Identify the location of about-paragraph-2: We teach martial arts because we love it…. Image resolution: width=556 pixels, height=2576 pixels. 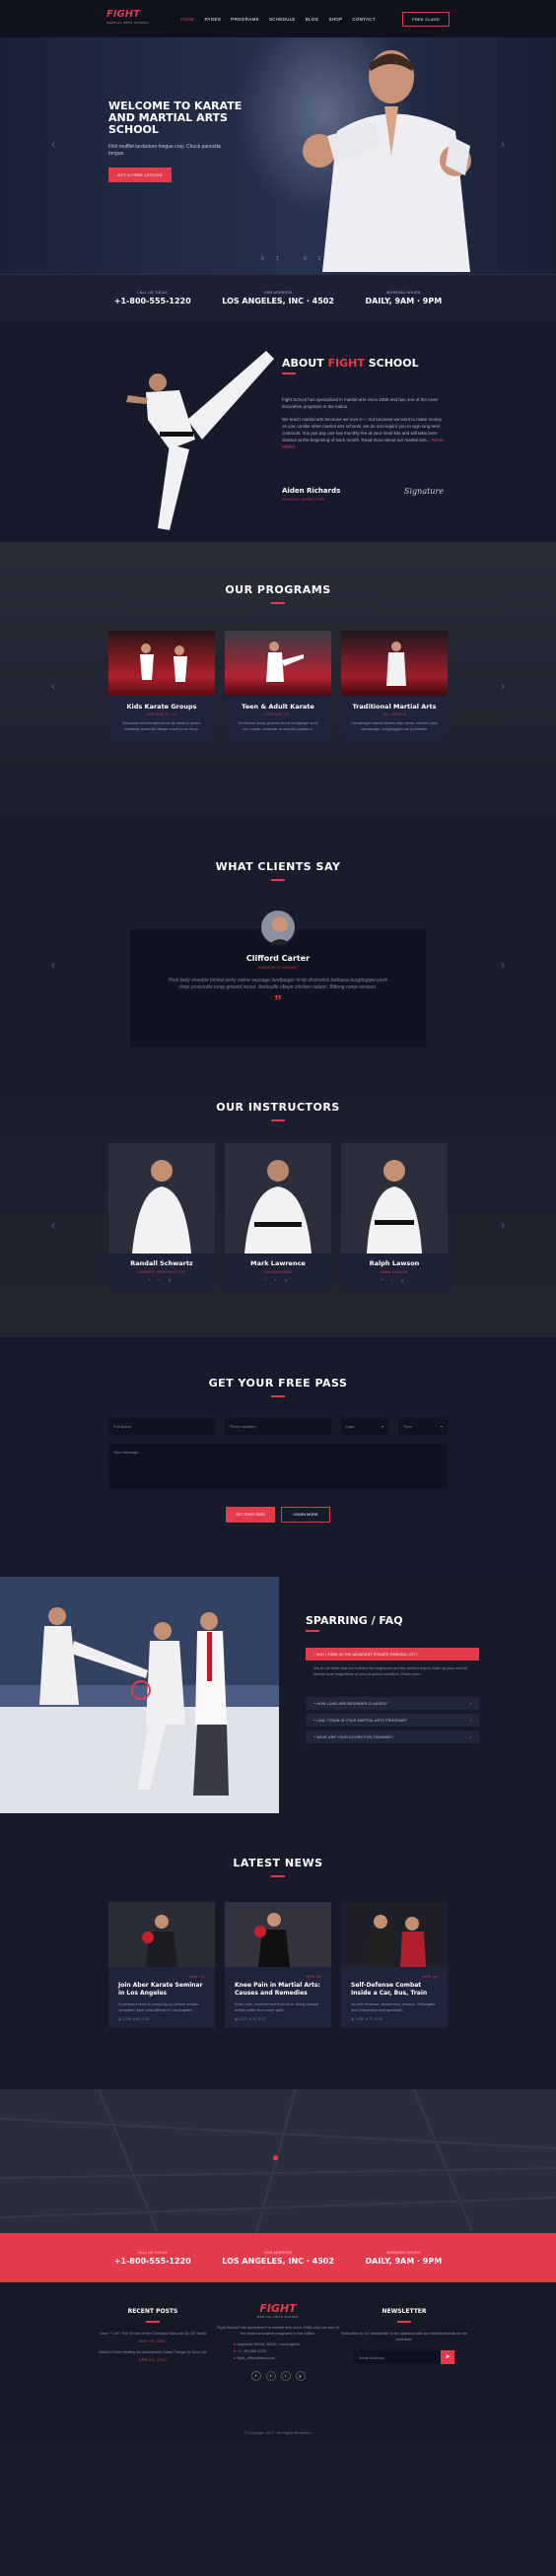
(363, 433).